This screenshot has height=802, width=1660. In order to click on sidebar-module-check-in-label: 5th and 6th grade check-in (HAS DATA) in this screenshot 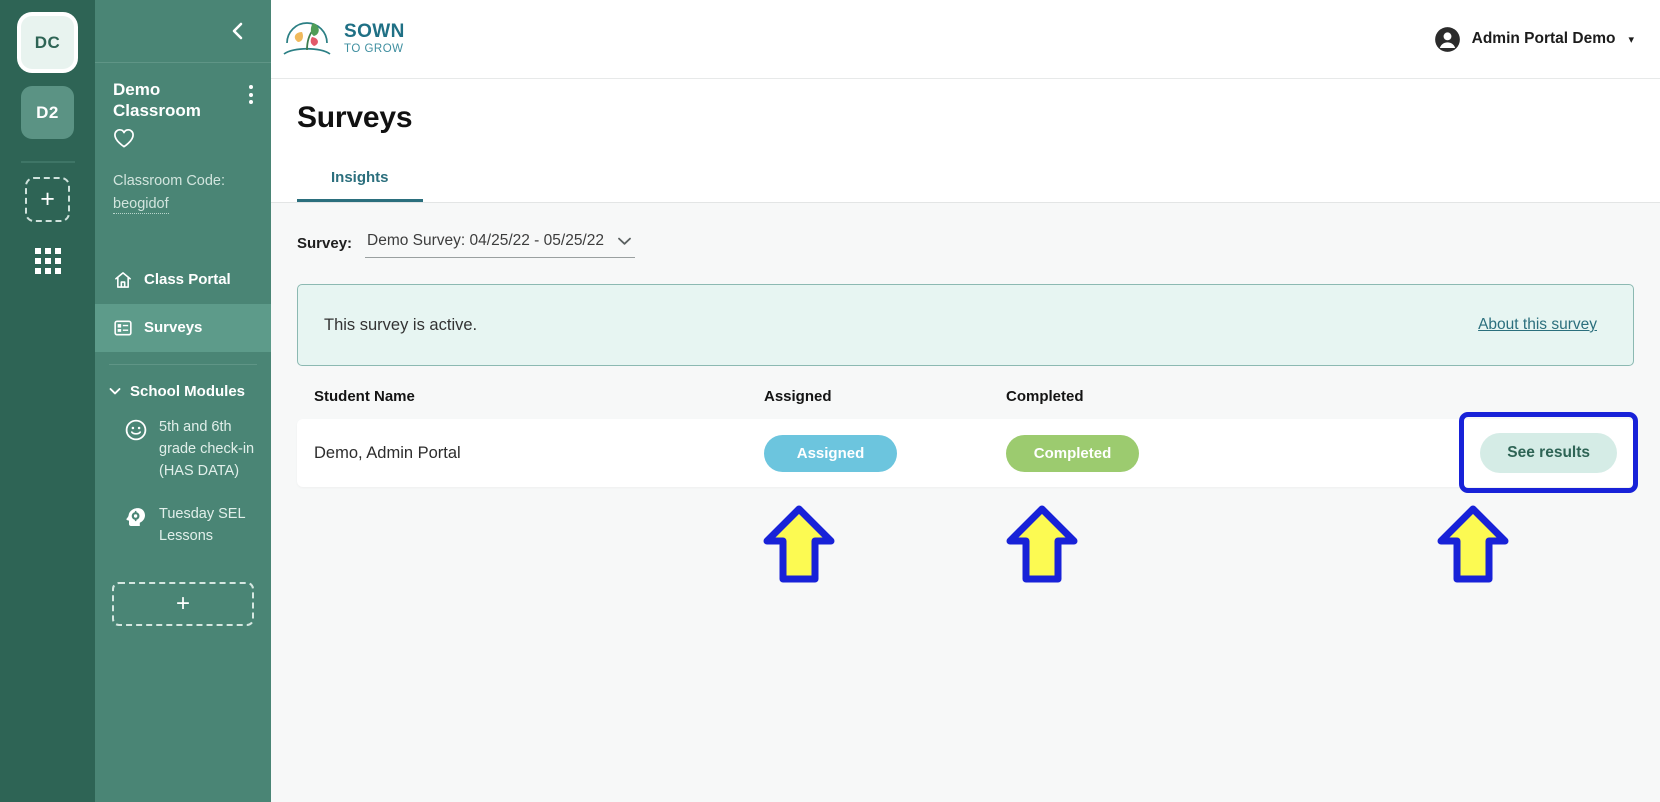, I will do `click(207, 449)`.